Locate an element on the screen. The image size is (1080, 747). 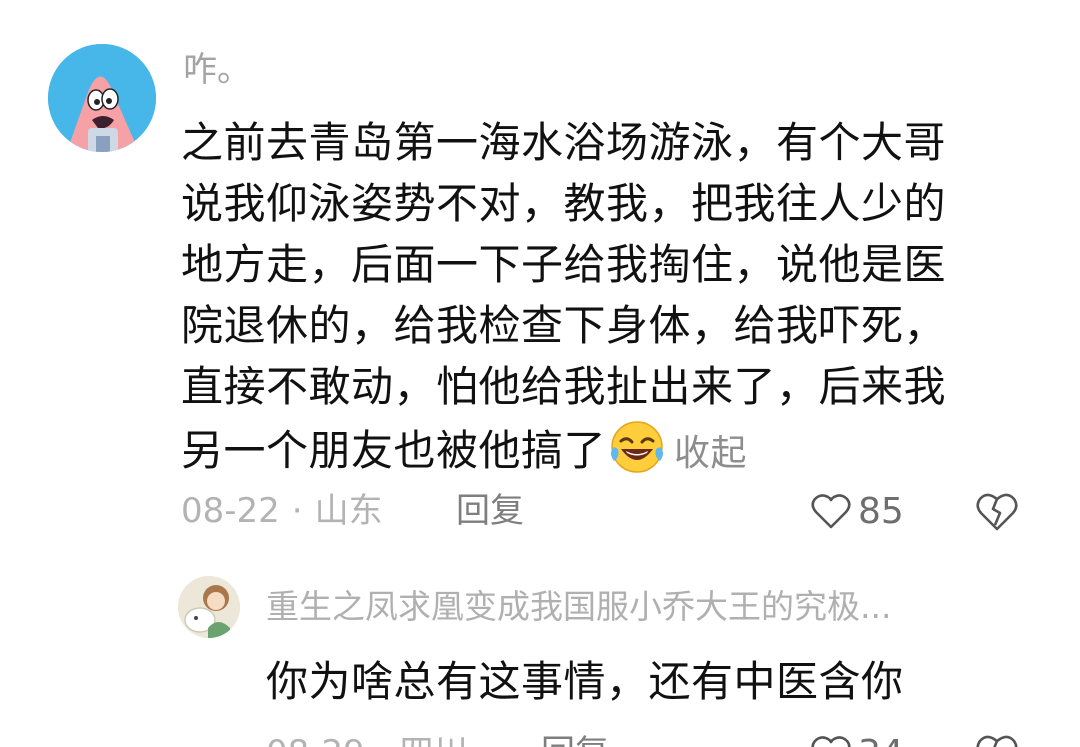
comment-text-last-line: 另一个朋友也被他搞了 收起 is located at coordinates (596, 450).